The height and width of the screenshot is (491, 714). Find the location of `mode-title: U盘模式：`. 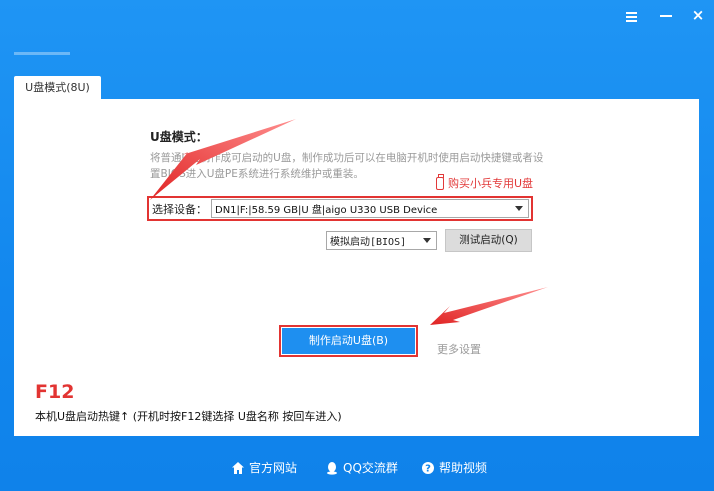

mode-title: U盘模式： is located at coordinates (179, 137).